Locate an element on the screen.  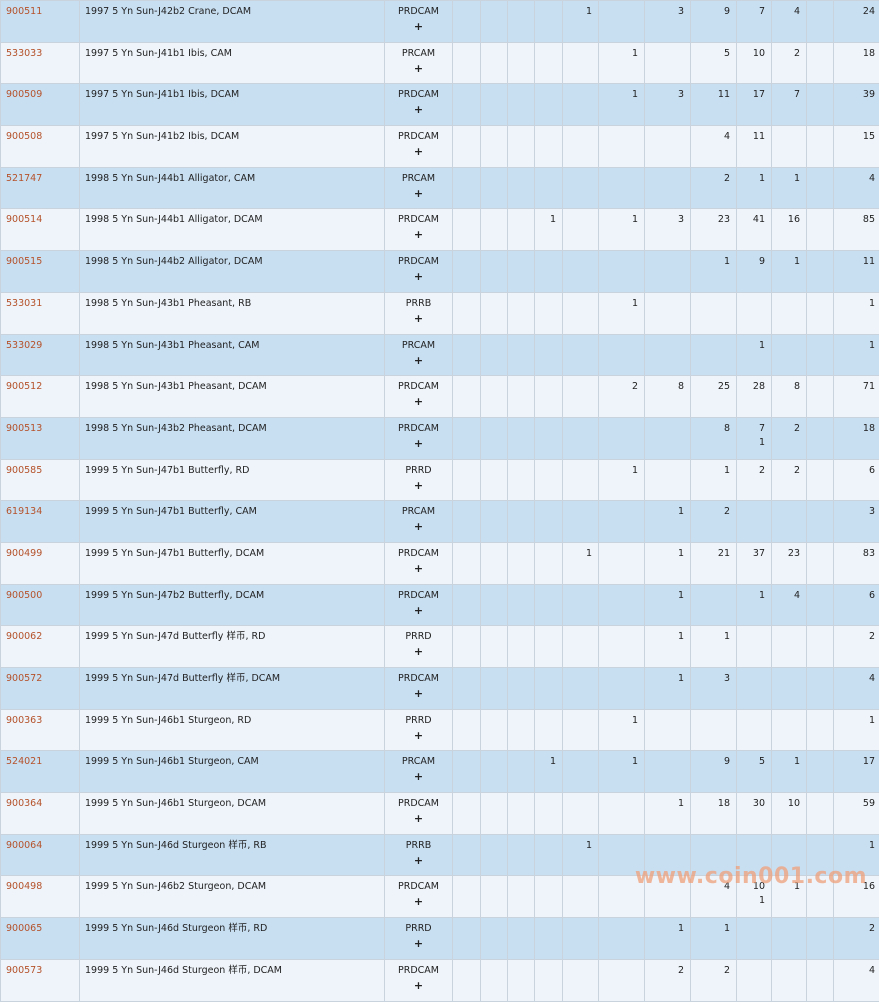
coin-description: 1997 5 Yn Sun-J41b1 Ibis, DCAM is located at coordinates (232, 105).